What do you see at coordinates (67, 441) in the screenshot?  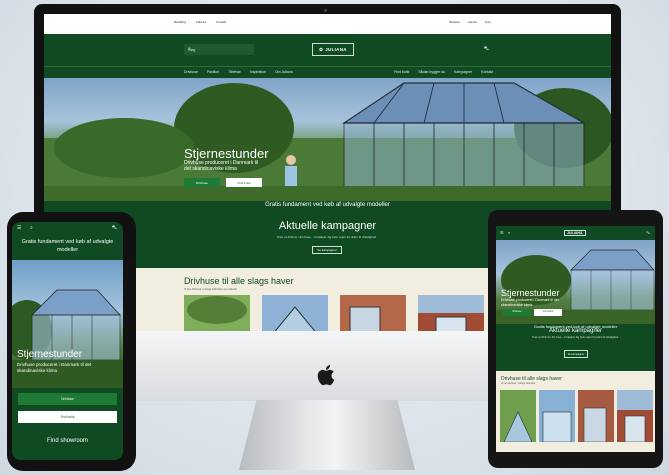 I see `find-showroom-link: Find showroom` at bounding box center [67, 441].